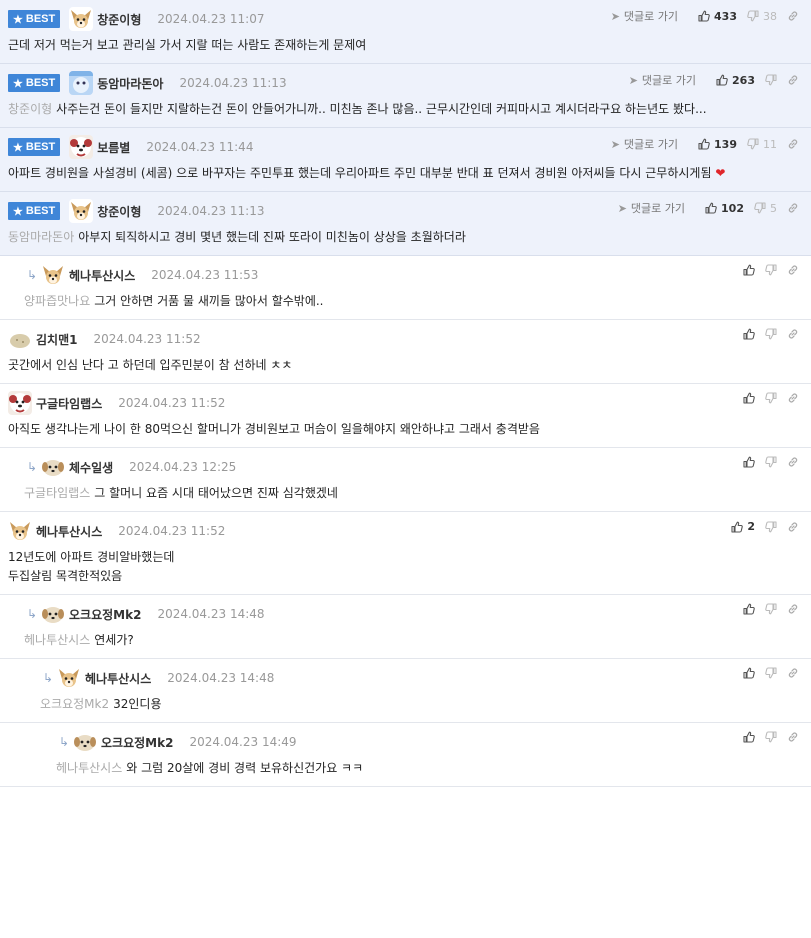  I want to click on comment-header: ↳ 헤나투산시스 2024.04.23 11:53, so click(410, 275).